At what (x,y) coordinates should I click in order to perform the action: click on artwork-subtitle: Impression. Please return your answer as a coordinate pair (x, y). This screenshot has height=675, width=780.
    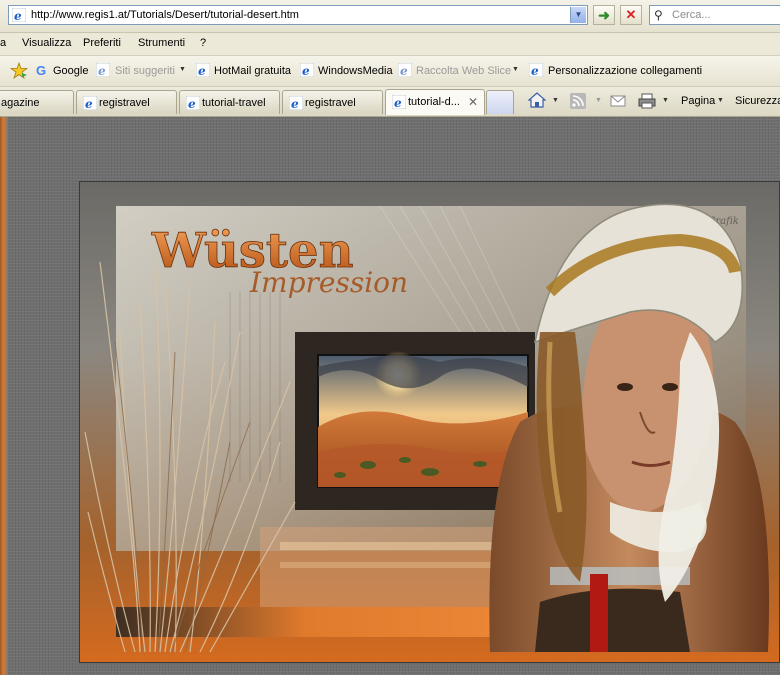
    Looking at the image, I should click on (328, 282).